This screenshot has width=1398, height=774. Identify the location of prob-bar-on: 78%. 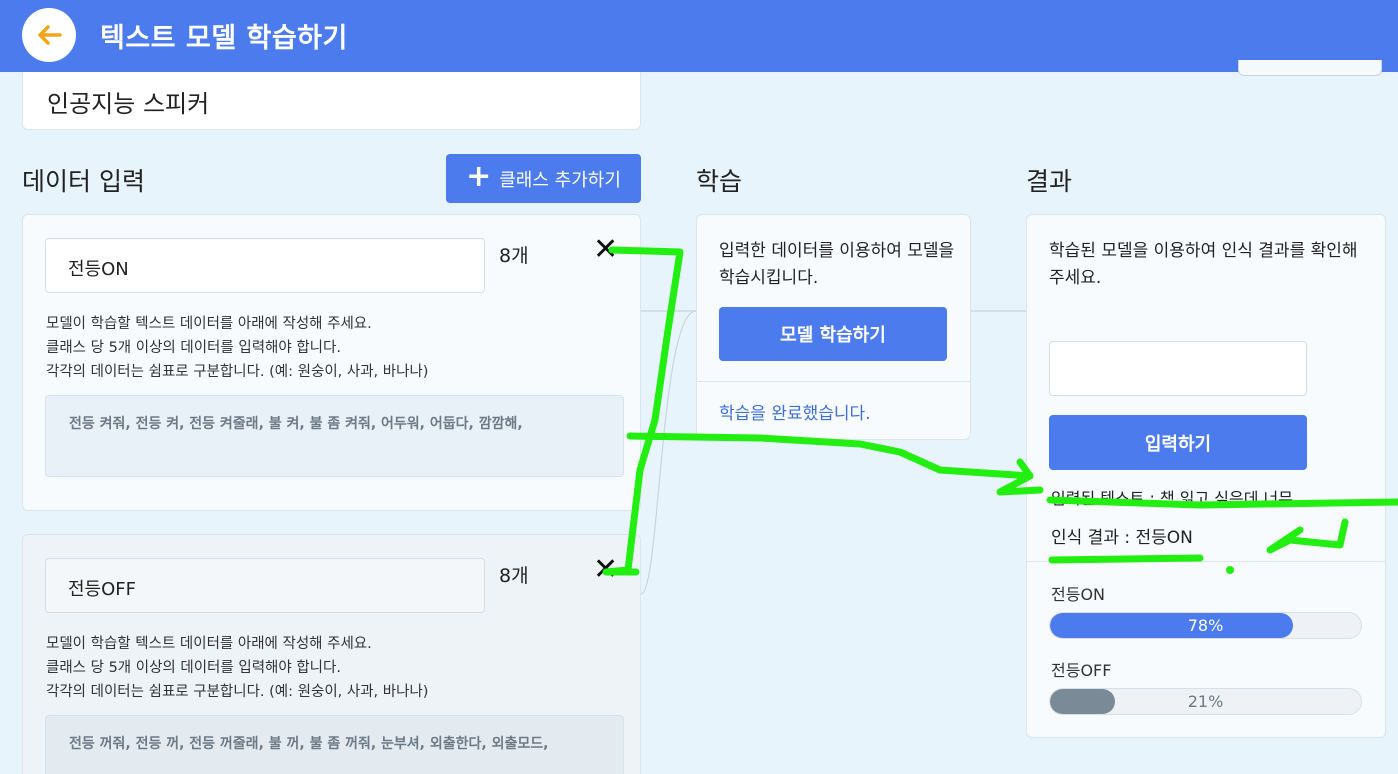
(1205, 625).